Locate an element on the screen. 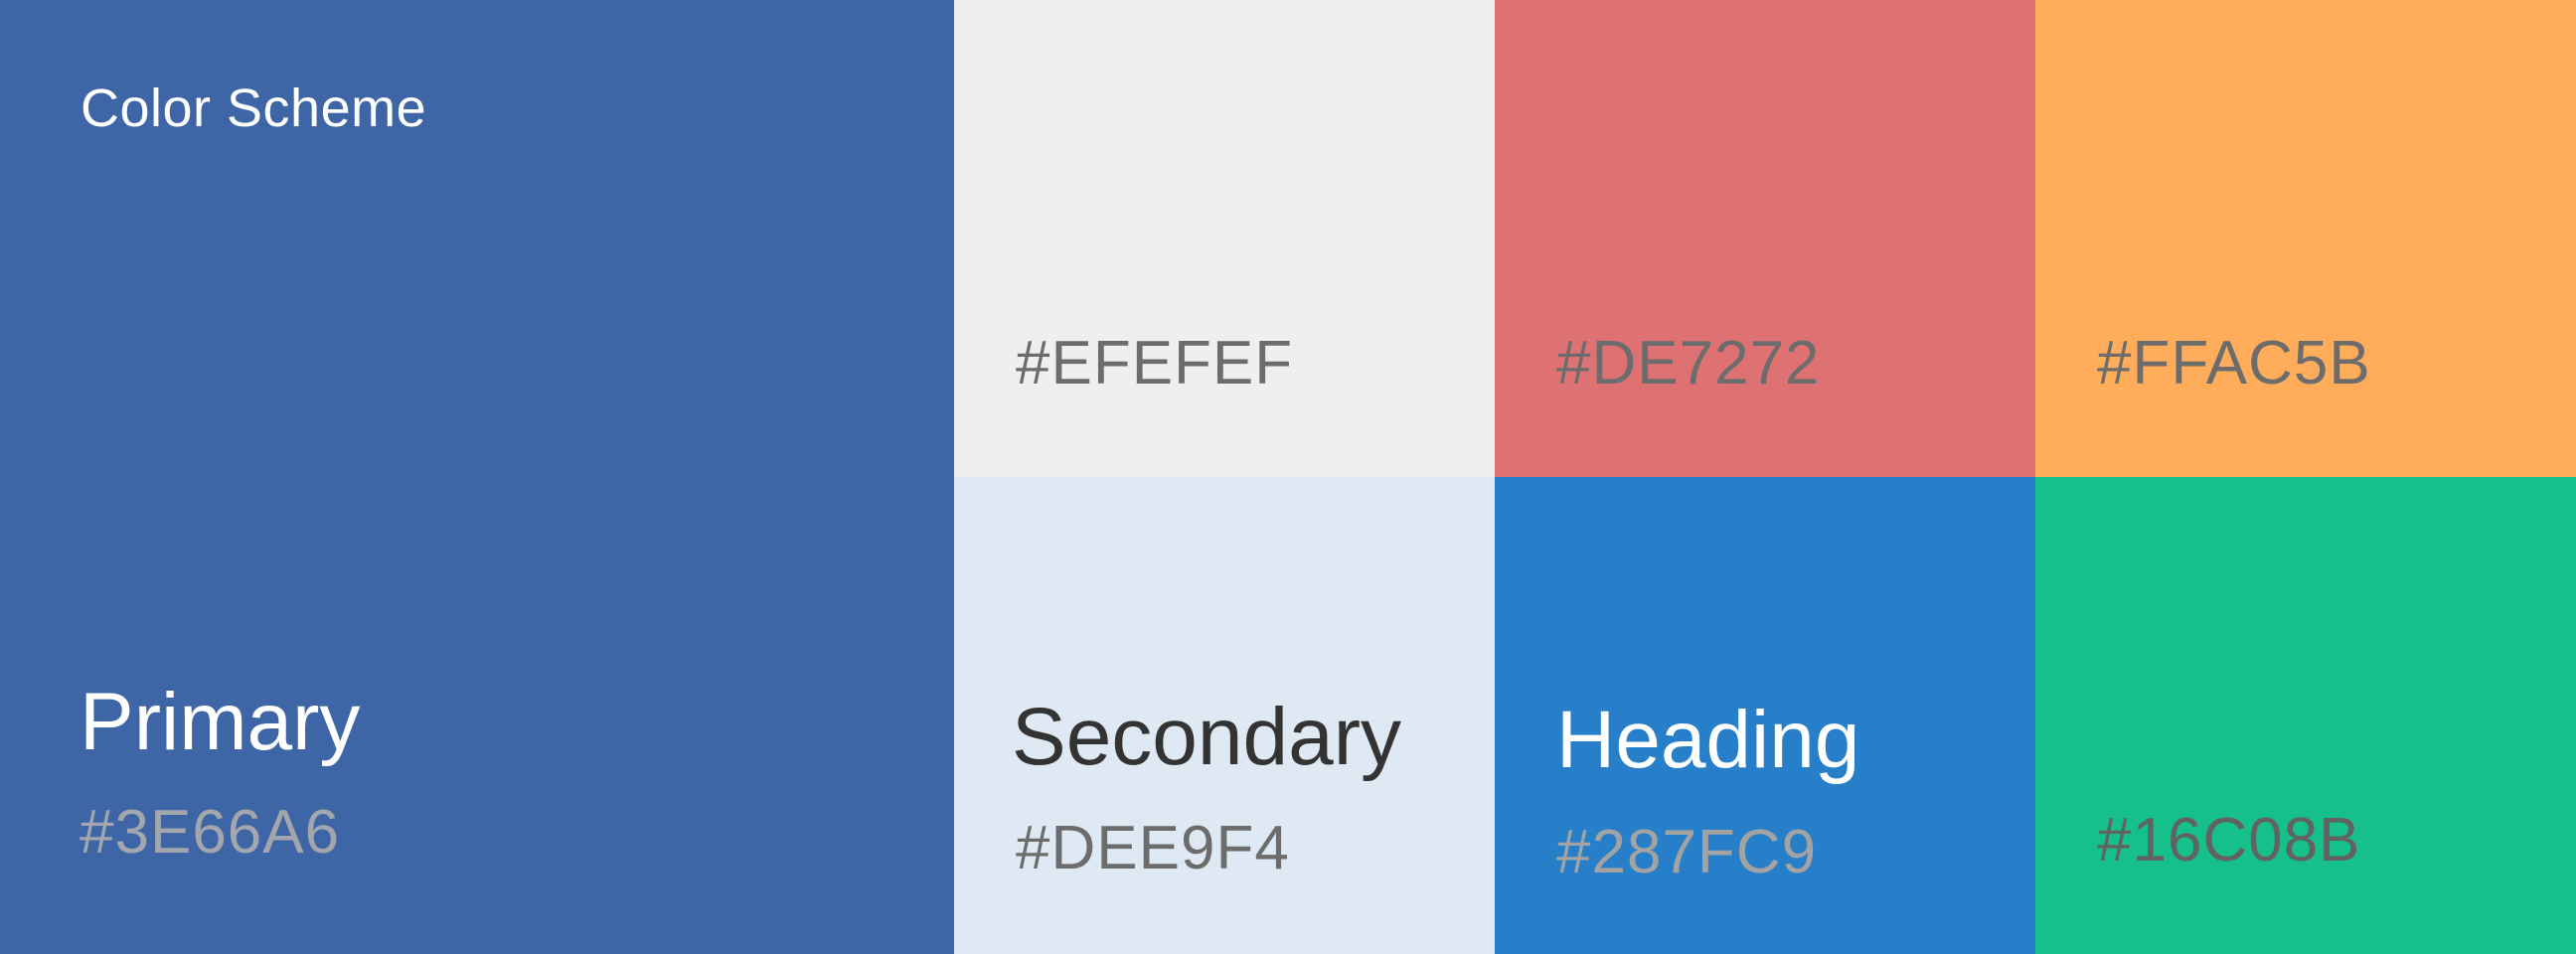 This screenshot has height=954, width=2576. swatch-heading: Heading #287FC9 is located at coordinates (1765, 715).